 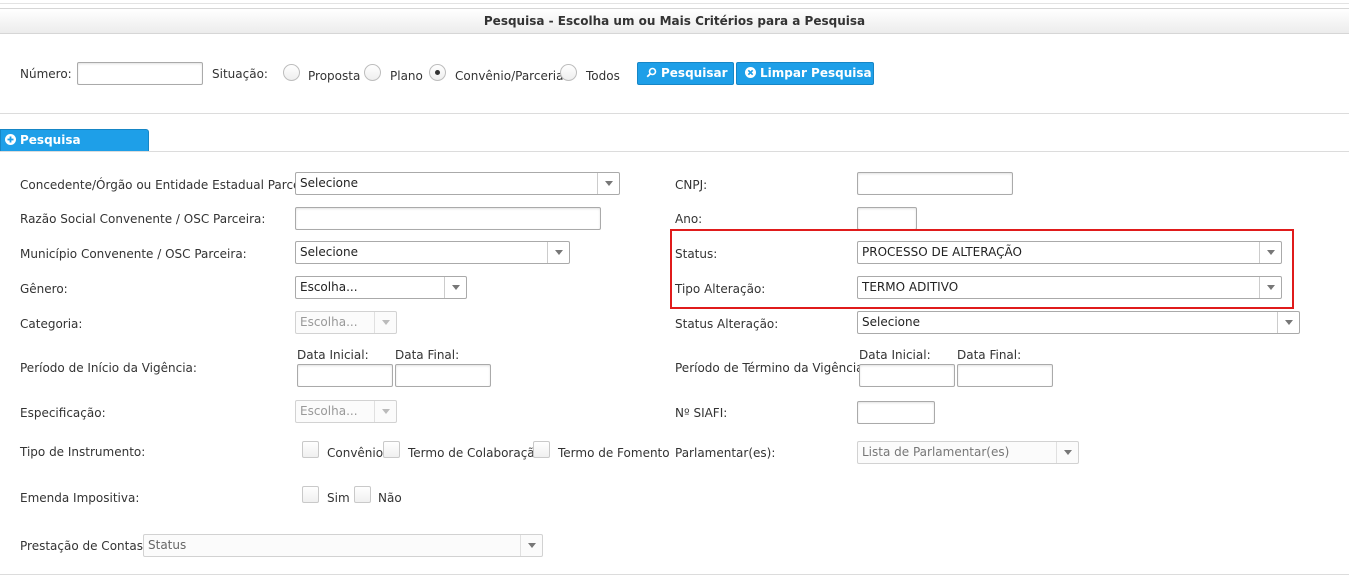 I want to click on checkbox-nao-label: Não, so click(x=390, y=498).